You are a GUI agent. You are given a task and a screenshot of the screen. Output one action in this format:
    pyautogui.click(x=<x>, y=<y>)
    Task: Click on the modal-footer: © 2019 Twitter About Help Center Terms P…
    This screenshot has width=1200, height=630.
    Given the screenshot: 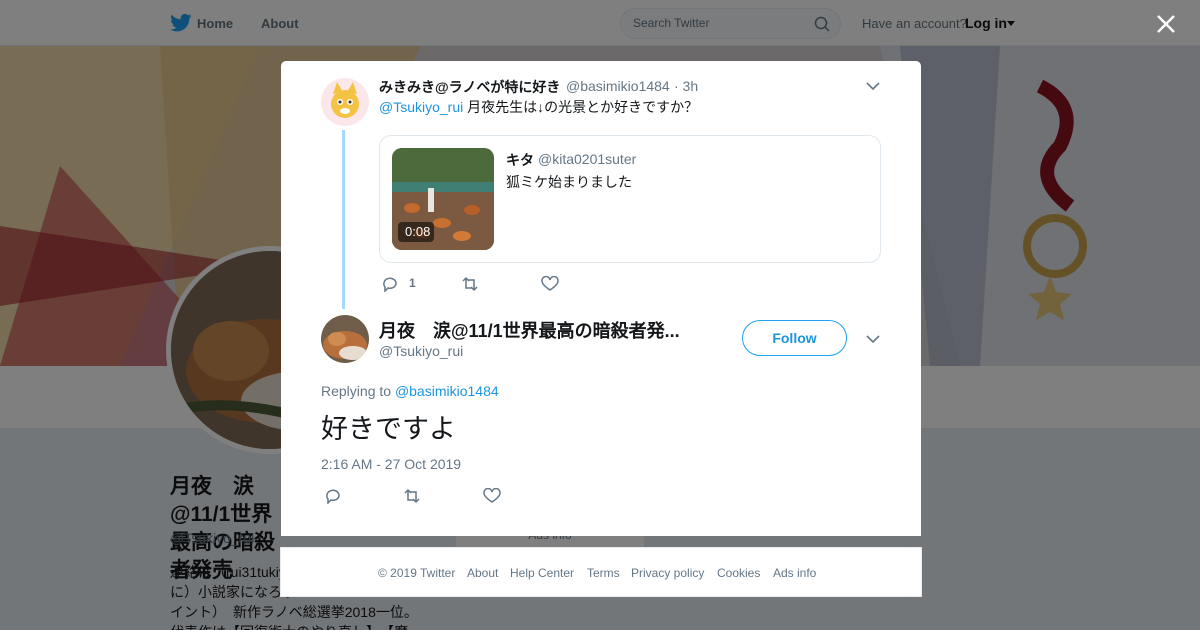 What is the action you would take?
    pyautogui.click(x=601, y=572)
    